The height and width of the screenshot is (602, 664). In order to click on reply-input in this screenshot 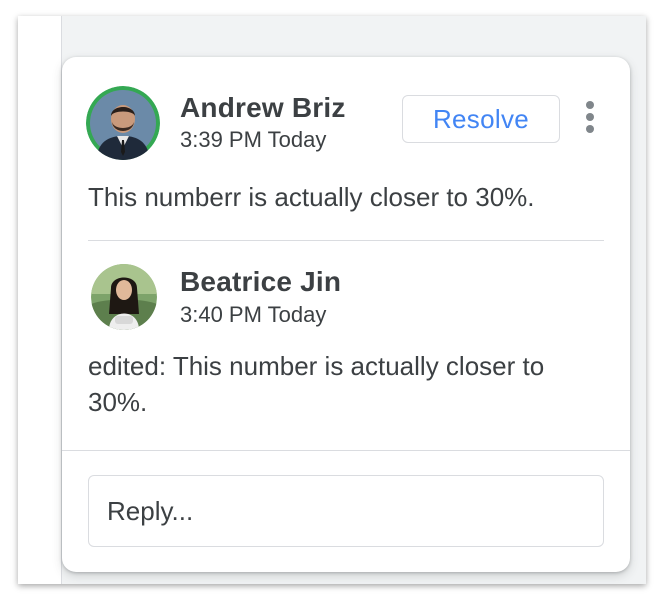, I will do `click(346, 511)`.